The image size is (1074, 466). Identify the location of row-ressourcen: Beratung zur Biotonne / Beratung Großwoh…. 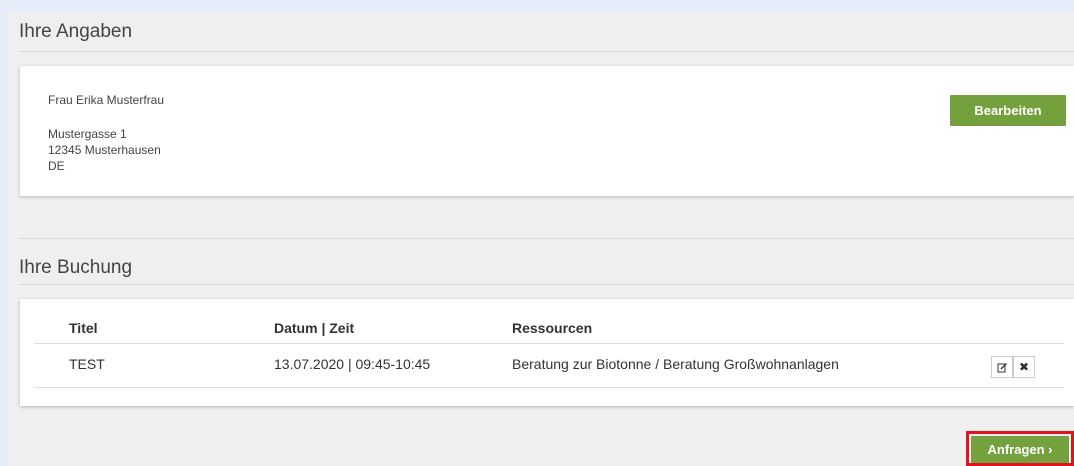
(675, 364).